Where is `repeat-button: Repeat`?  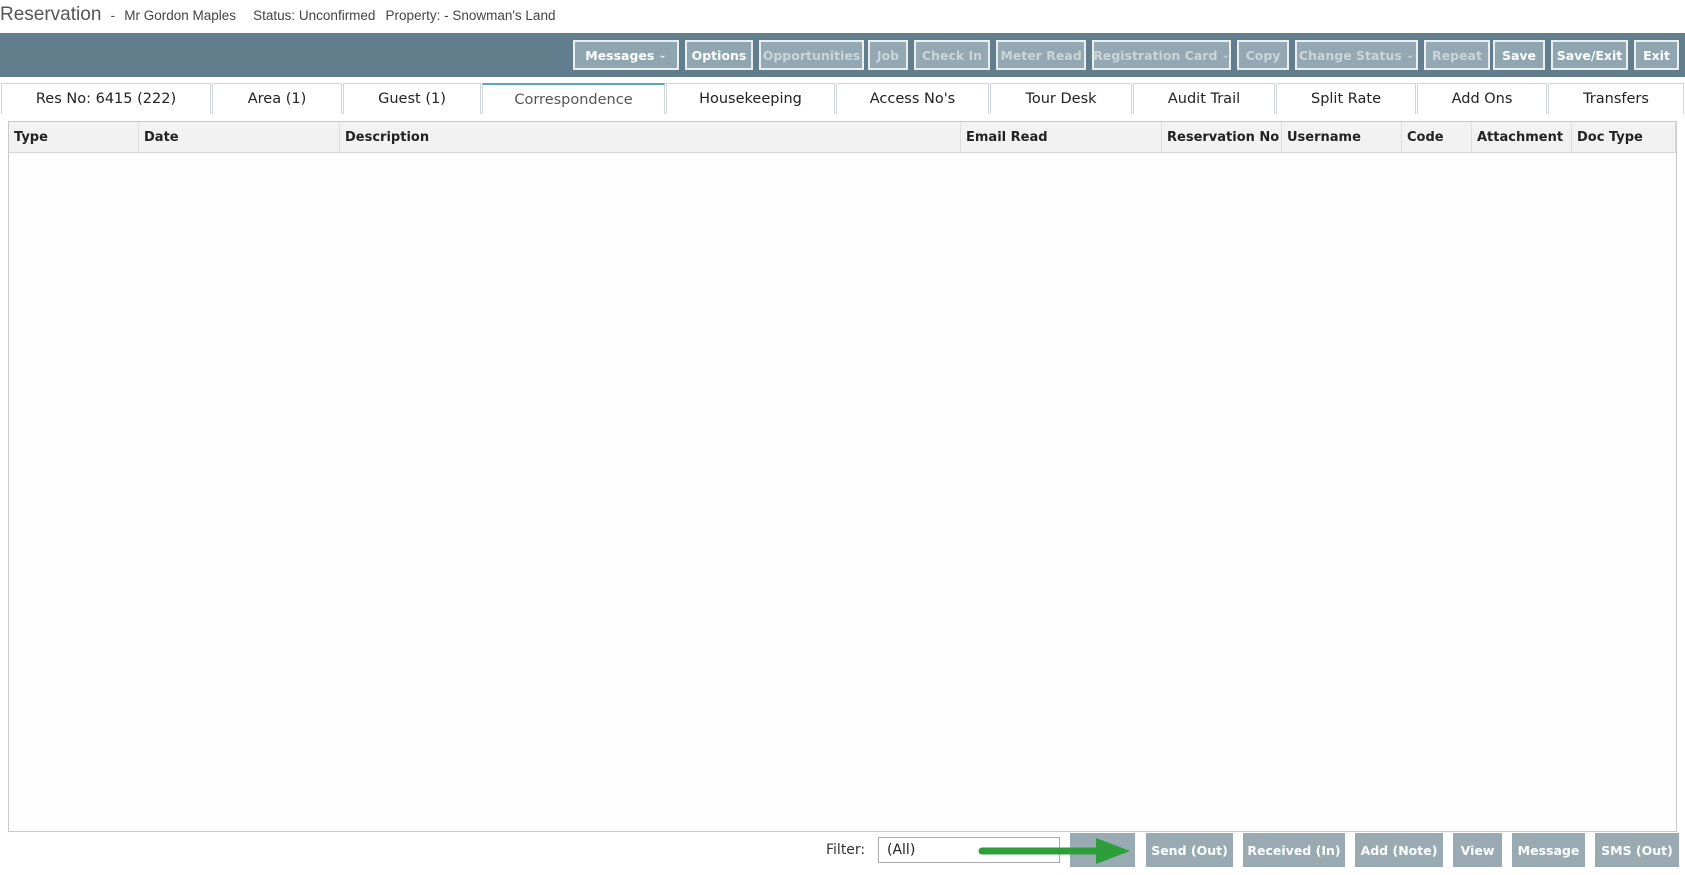 repeat-button: Repeat is located at coordinates (1457, 55).